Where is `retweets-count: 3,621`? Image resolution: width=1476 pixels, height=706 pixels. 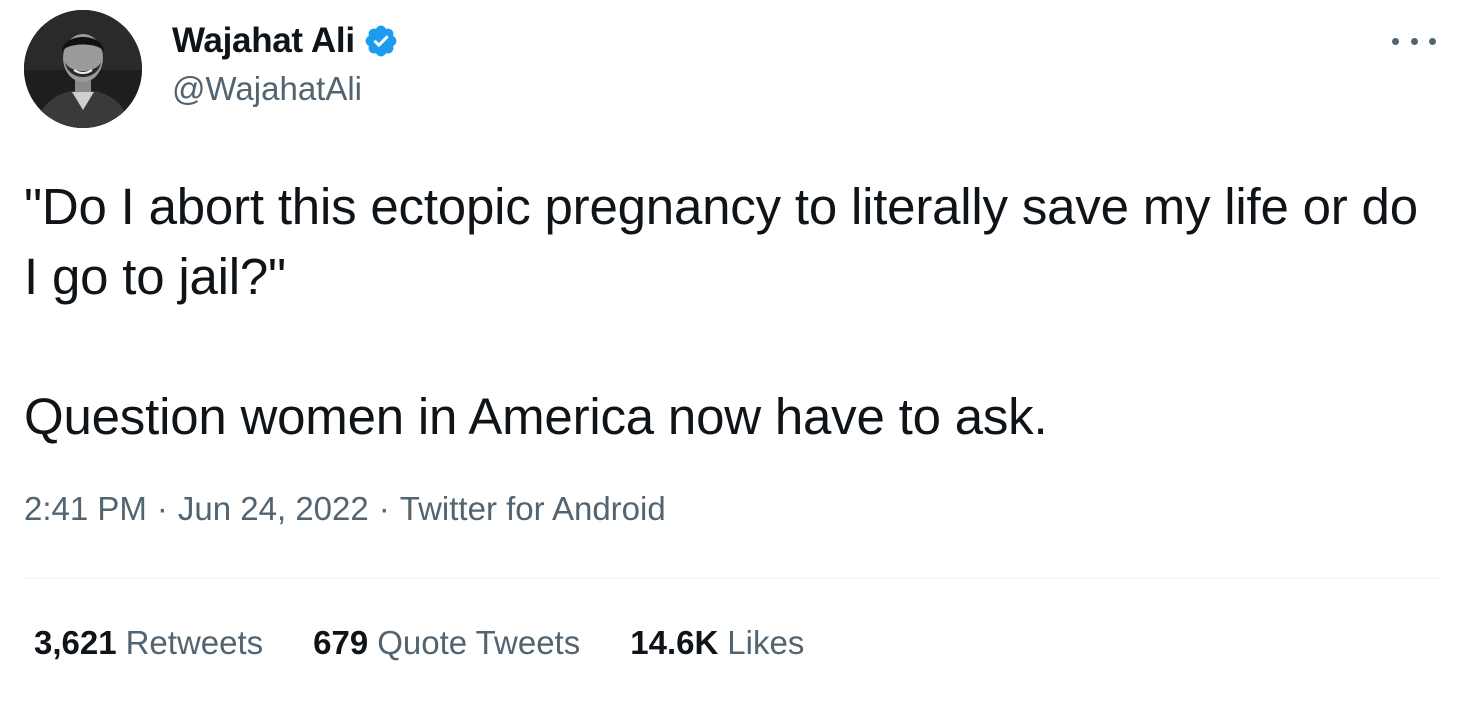 retweets-count: 3,621 is located at coordinates (75, 642).